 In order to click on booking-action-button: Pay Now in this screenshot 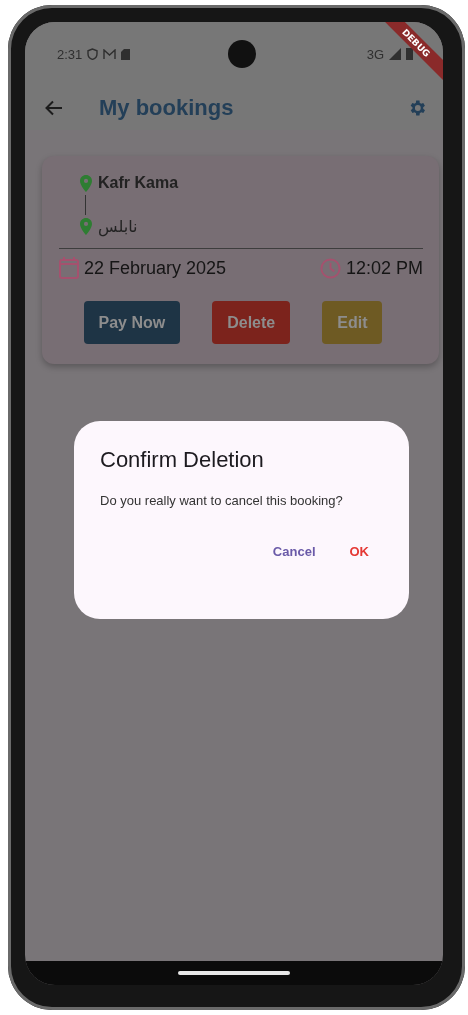, I will do `click(132, 322)`.